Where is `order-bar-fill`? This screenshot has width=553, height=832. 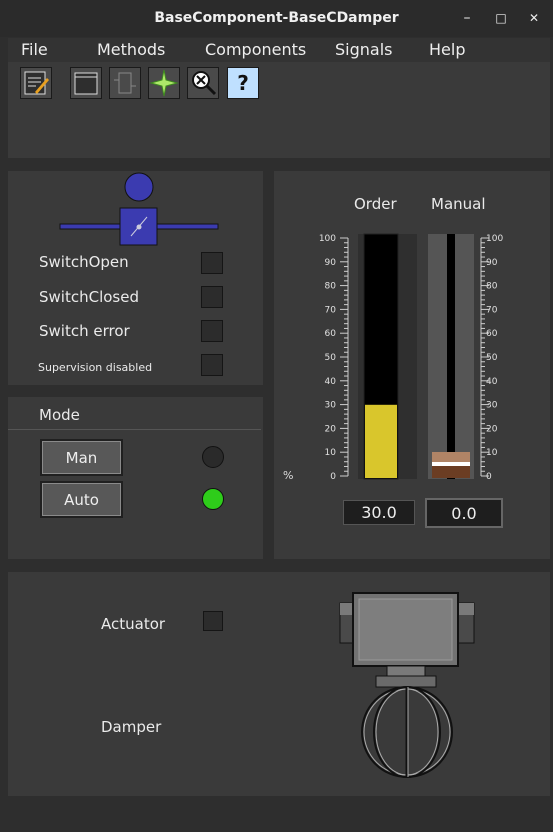
order-bar-fill is located at coordinates (381, 441).